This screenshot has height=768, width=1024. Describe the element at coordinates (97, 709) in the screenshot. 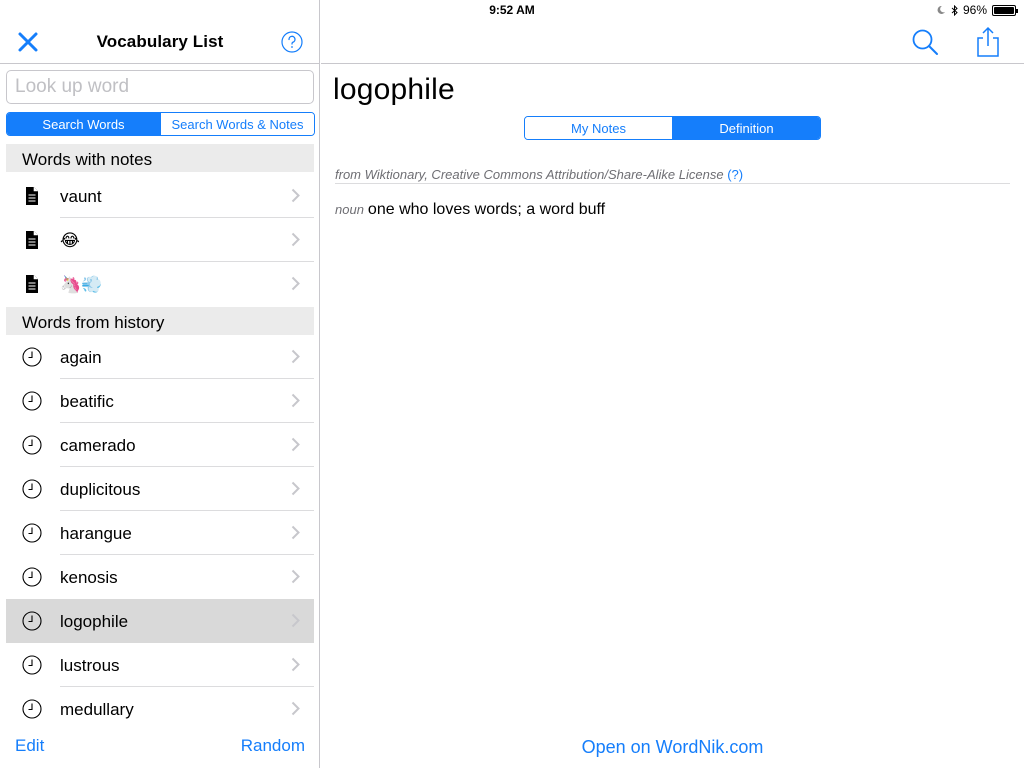

I see `word-label: medullary` at that location.